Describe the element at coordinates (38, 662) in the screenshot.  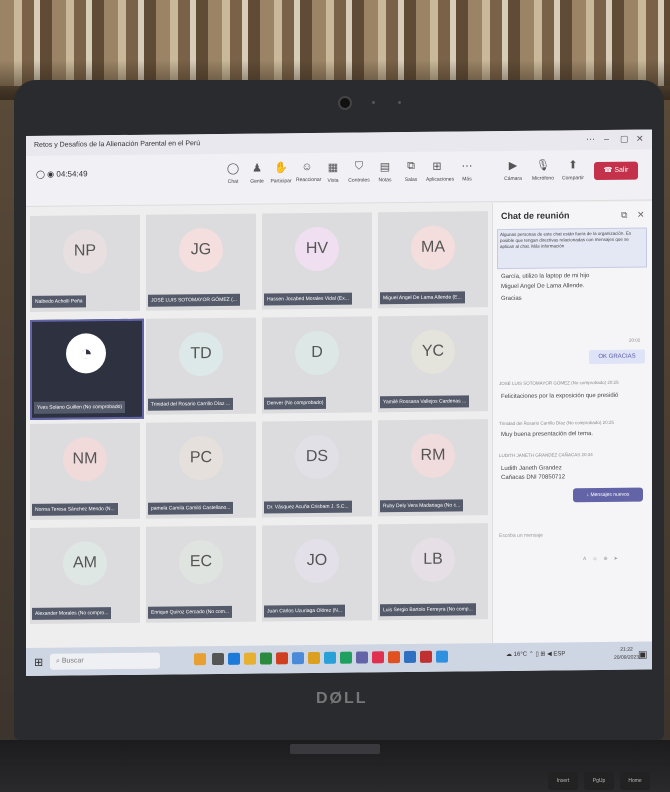
I see `windows-start-icon: ⊞` at that location.